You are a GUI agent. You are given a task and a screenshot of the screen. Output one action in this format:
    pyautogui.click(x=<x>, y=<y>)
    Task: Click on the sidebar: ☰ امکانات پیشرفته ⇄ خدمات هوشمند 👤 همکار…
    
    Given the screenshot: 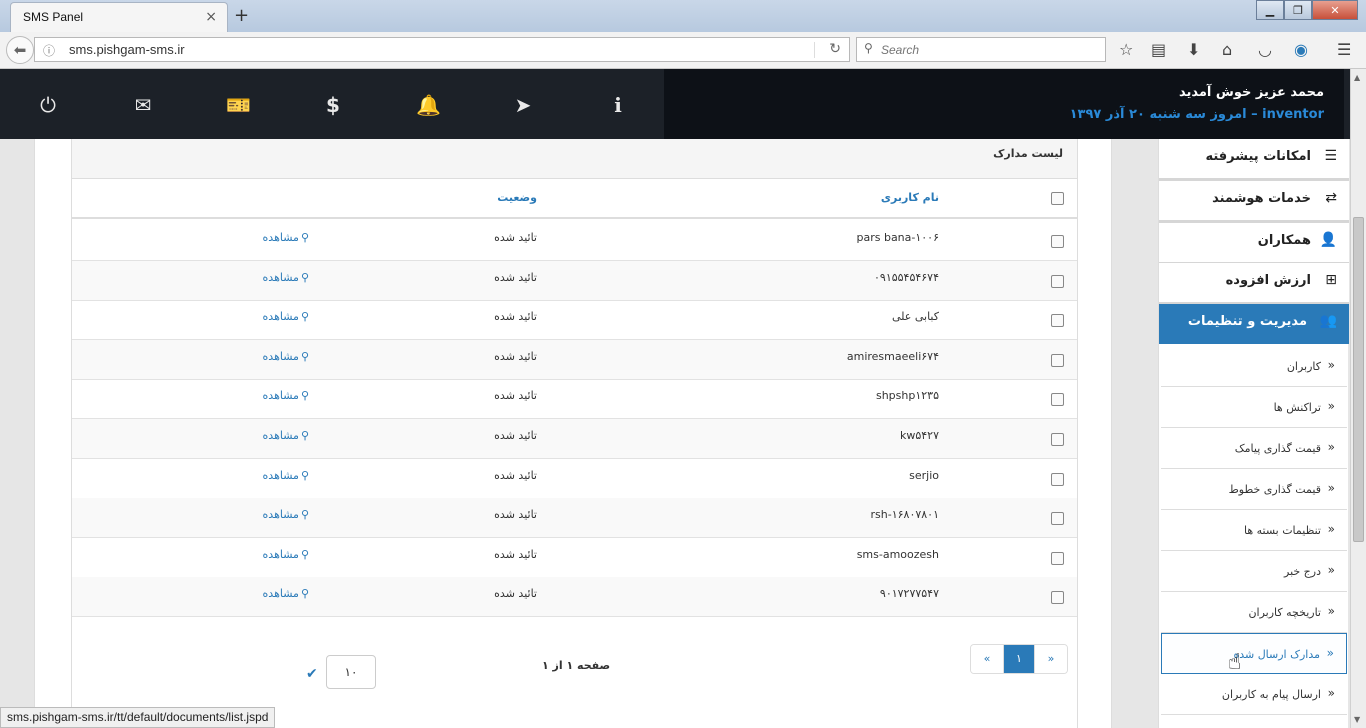 What is the action you would take?
    pyautogui.click(x=1253, y=433)
    